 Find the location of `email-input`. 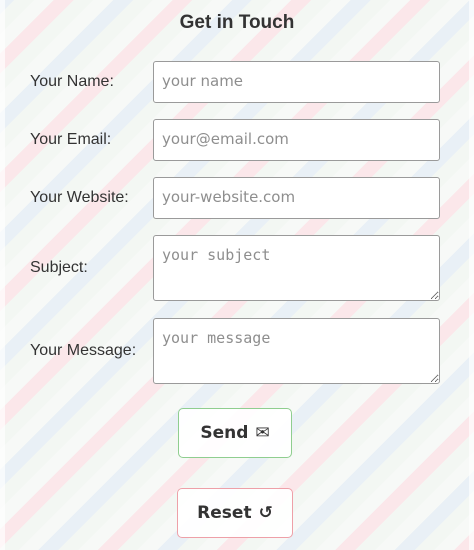

email-input is located at coordinates (296, 140).